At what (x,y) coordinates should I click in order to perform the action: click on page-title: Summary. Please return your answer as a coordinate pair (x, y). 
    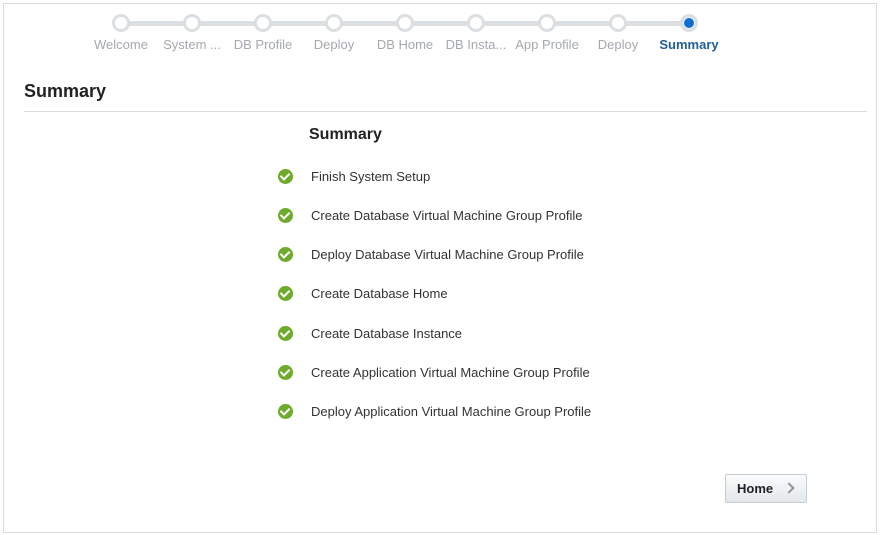
    Looking at the image, I should click on (65, 91).